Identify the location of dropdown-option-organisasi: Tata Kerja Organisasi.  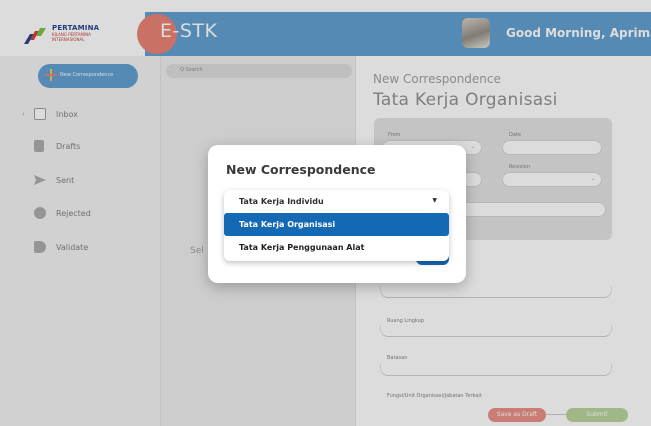
(336, 224).